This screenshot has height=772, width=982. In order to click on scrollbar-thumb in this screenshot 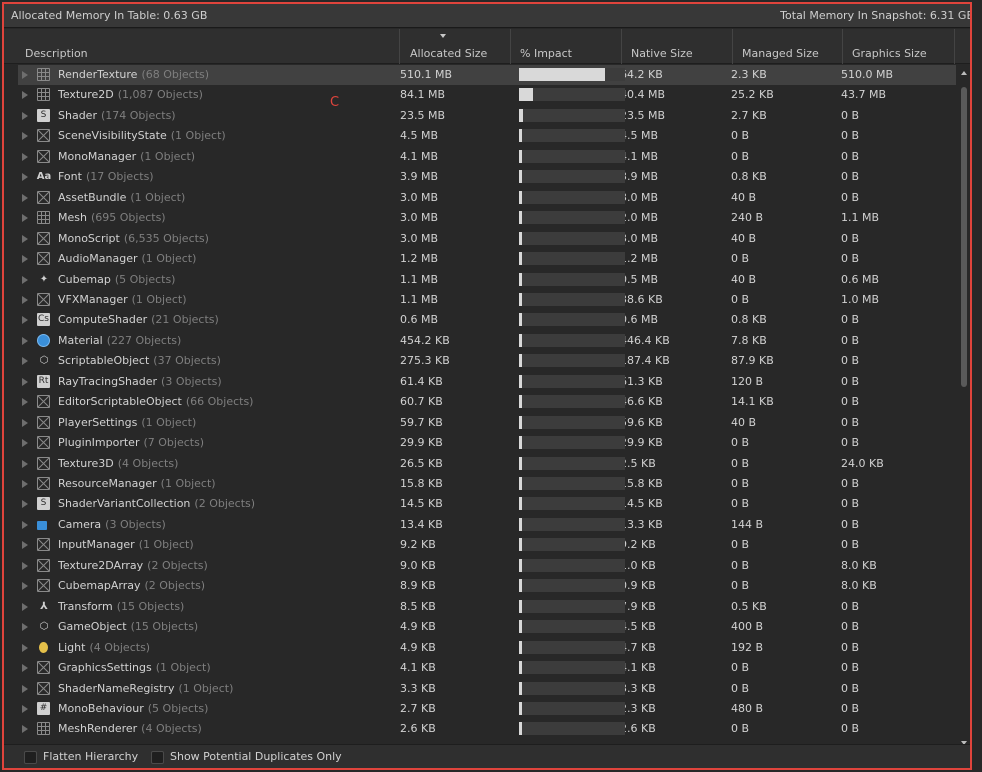, I will do `click(964, 237)`.